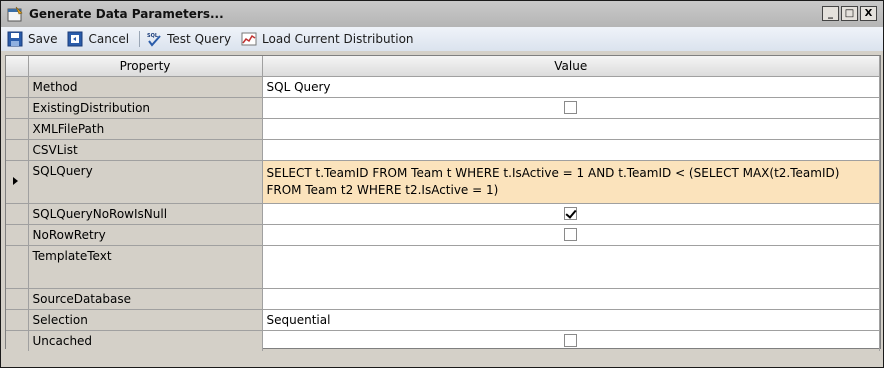 The height and width of the screenshot is (368, 884). I want to click on app-icon, so click(15, 14).